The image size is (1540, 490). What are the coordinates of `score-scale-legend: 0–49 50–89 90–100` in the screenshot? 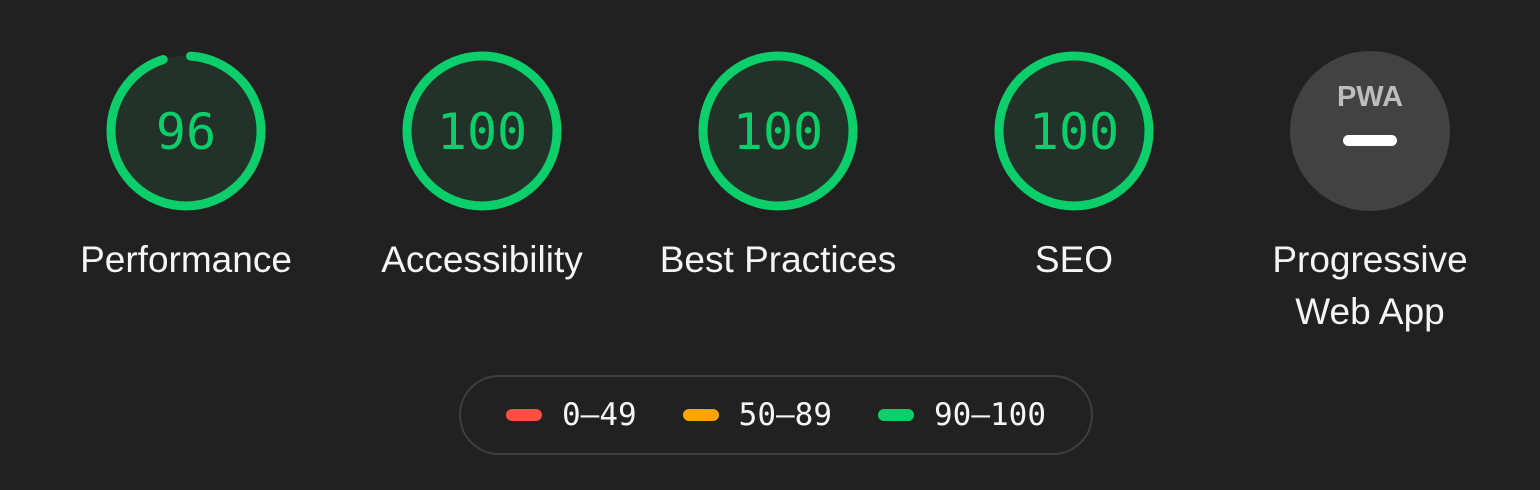 It's located at (776, 415).